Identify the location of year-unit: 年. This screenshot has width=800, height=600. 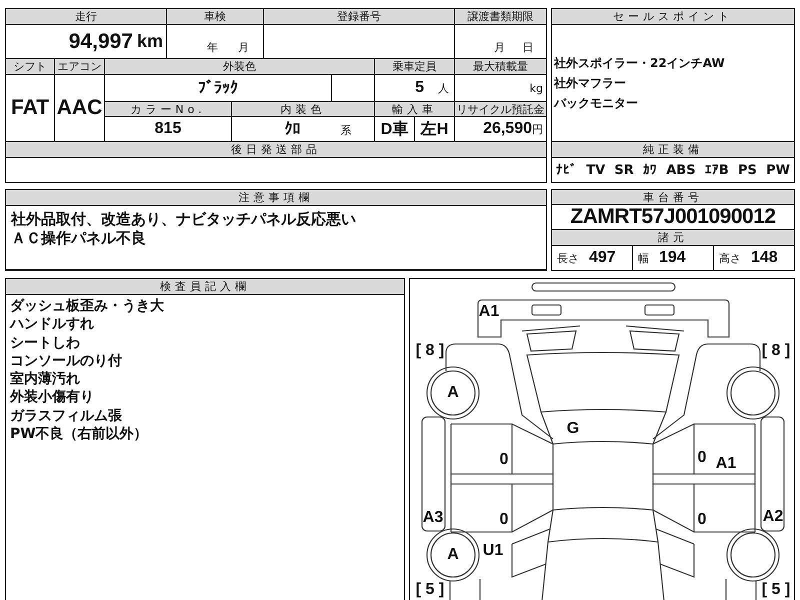
(212, 47).